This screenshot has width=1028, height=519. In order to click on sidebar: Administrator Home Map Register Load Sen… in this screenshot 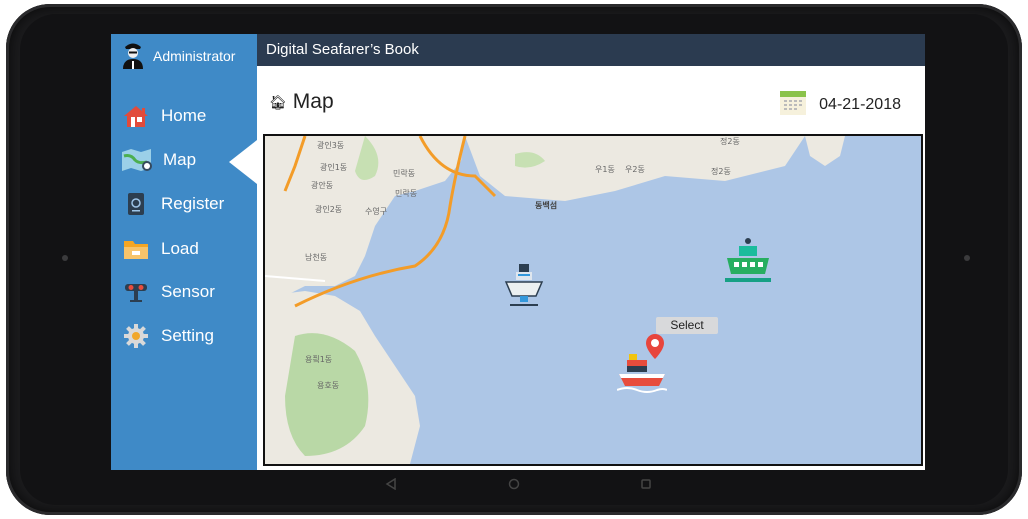, I will do `click(184, 252)`.